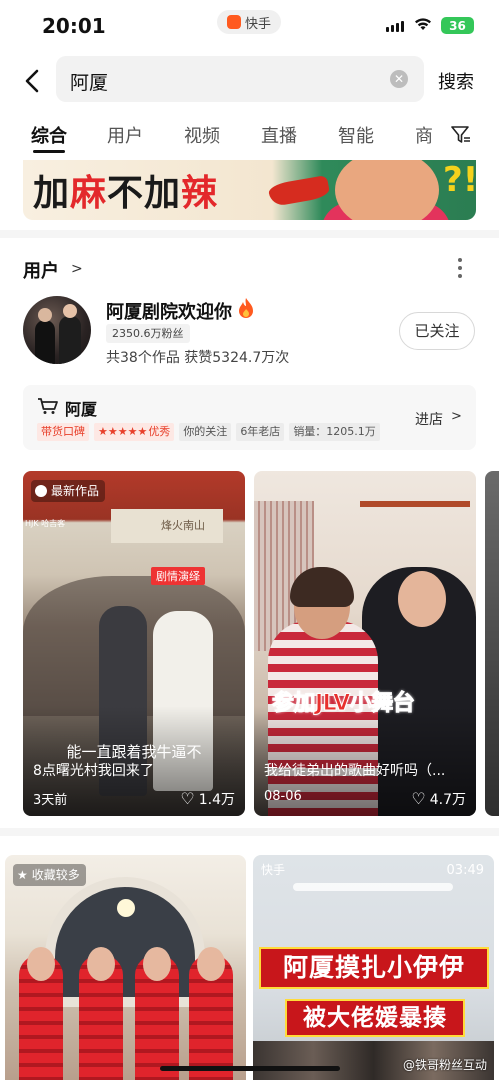 Image resolution: width=499 pixels, height=1080 pixels. Describe the element at coordinates (257, 24) in the screenshot. I see `app-name: 快手` at that location.